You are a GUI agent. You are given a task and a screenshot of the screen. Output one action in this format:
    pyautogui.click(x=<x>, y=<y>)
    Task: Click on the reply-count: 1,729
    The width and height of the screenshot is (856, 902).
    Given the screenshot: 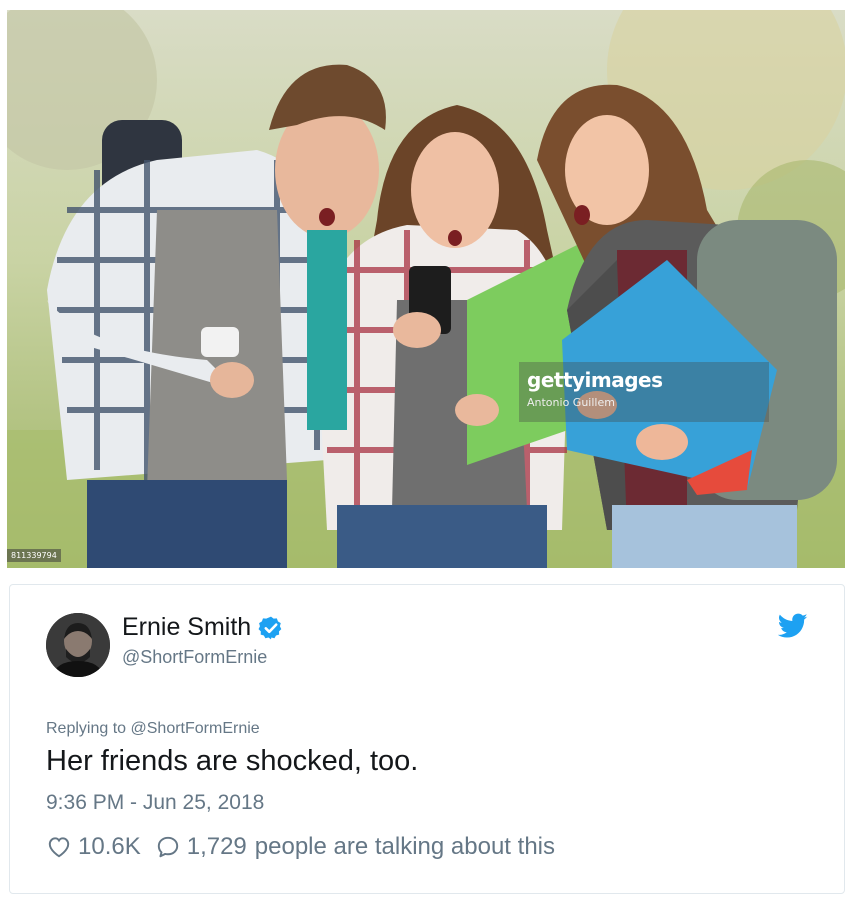 What is the action you would take?
    pyautogui.click(x=216, y=846)
    